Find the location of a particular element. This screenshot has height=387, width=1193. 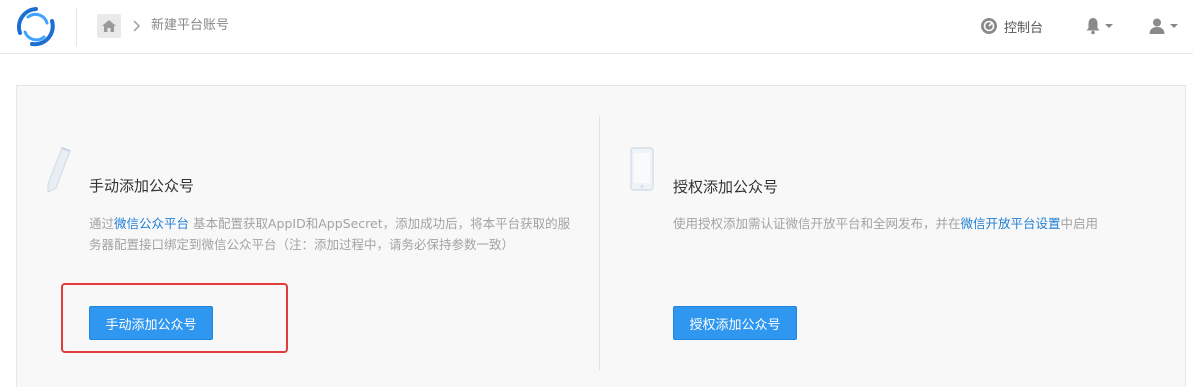

console-link: 控制台 is located at coordinates (1011, 26).